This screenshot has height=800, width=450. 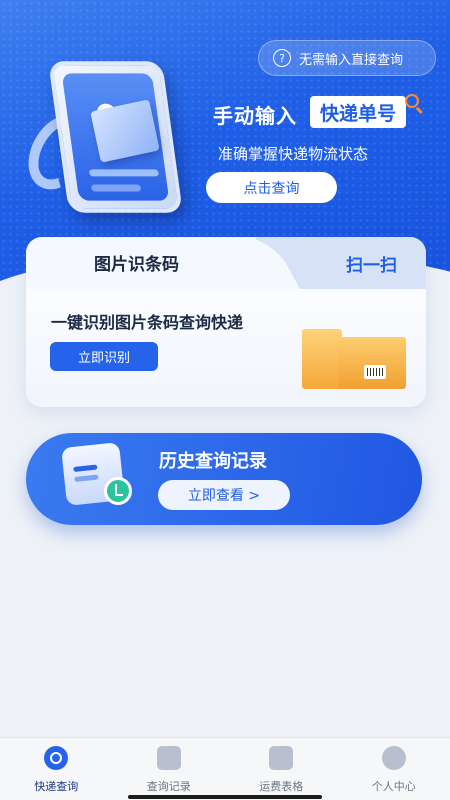 What do you see at coordinates (225, 797) in the screenshot?
I see `home-indicator` at bounding box center [225, 797].